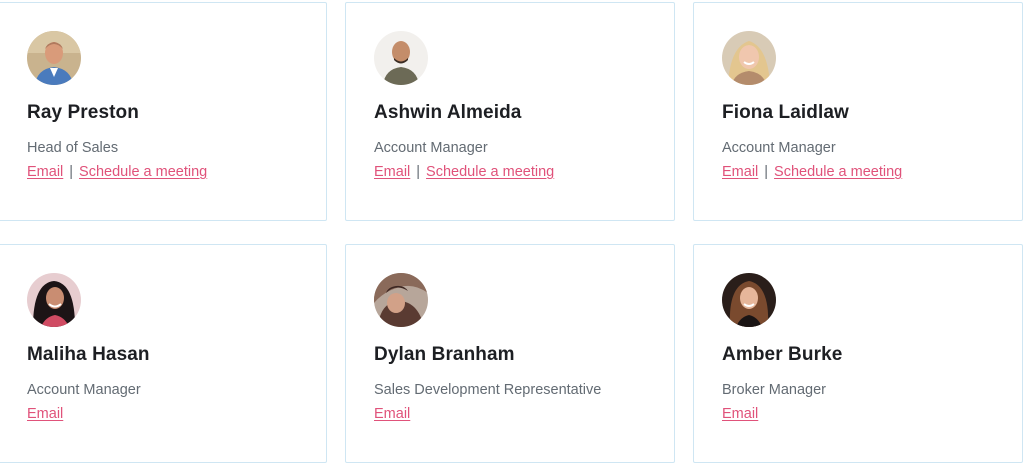 The image size is (1024, 463). I want to click on member-name: Dylan Branham, so click(444, 354).